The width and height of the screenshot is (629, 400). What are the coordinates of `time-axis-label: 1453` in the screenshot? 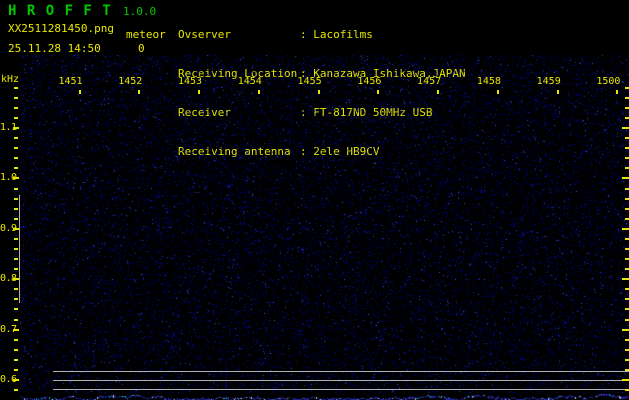 It's located at (190, 81).